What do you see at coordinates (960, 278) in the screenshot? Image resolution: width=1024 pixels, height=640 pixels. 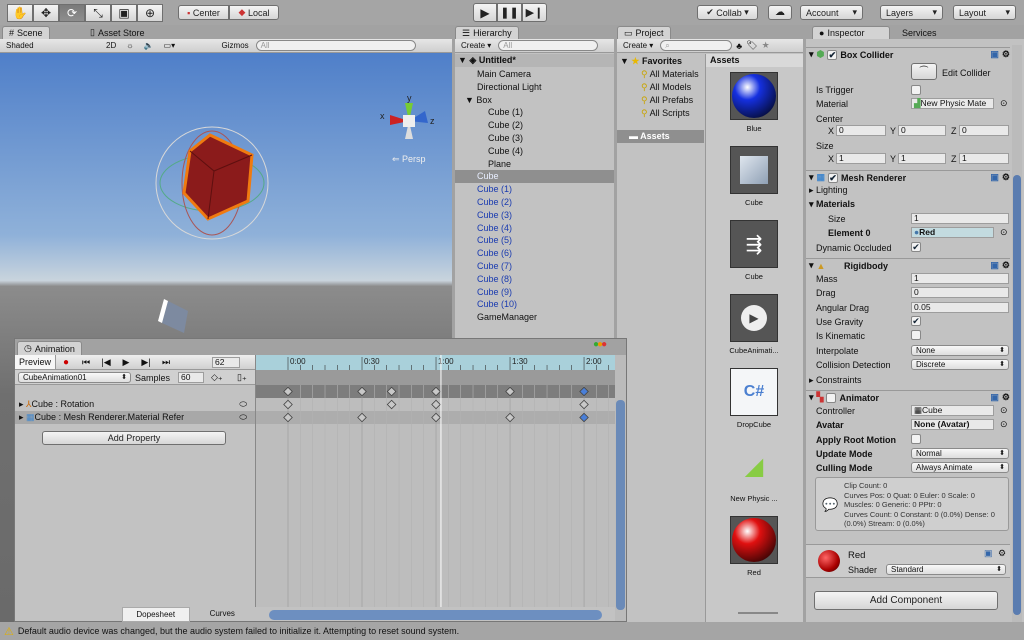 I see `mass-field: 1` at bounding box center [960, 278].